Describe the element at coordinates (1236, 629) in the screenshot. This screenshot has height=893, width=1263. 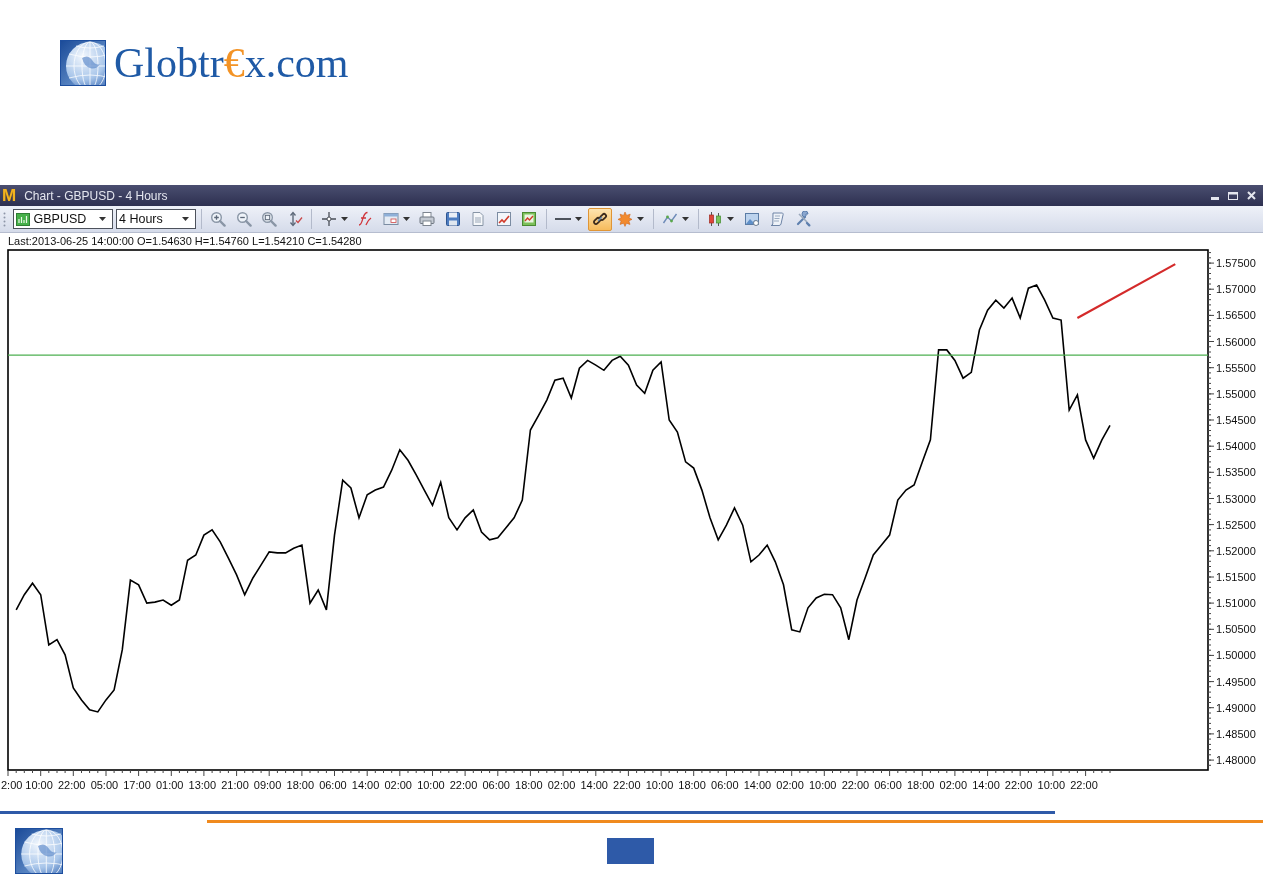
I see `axis-label: 1.50500` at that location.